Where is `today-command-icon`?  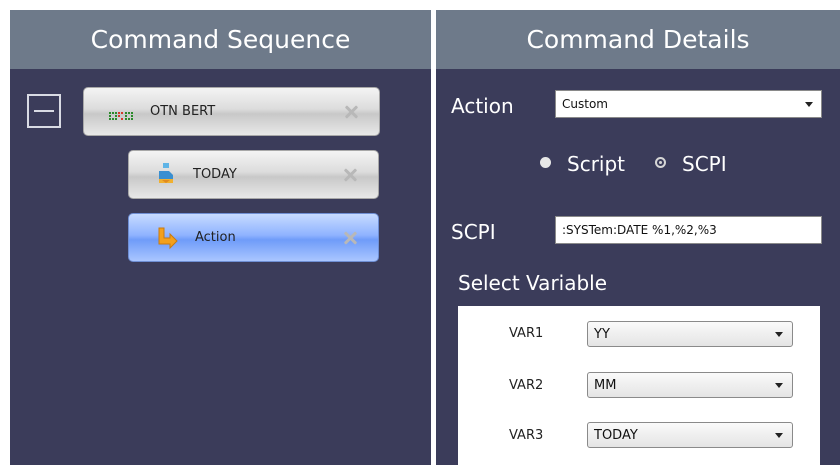
today-command-icon is located at coordinates (166, 175).